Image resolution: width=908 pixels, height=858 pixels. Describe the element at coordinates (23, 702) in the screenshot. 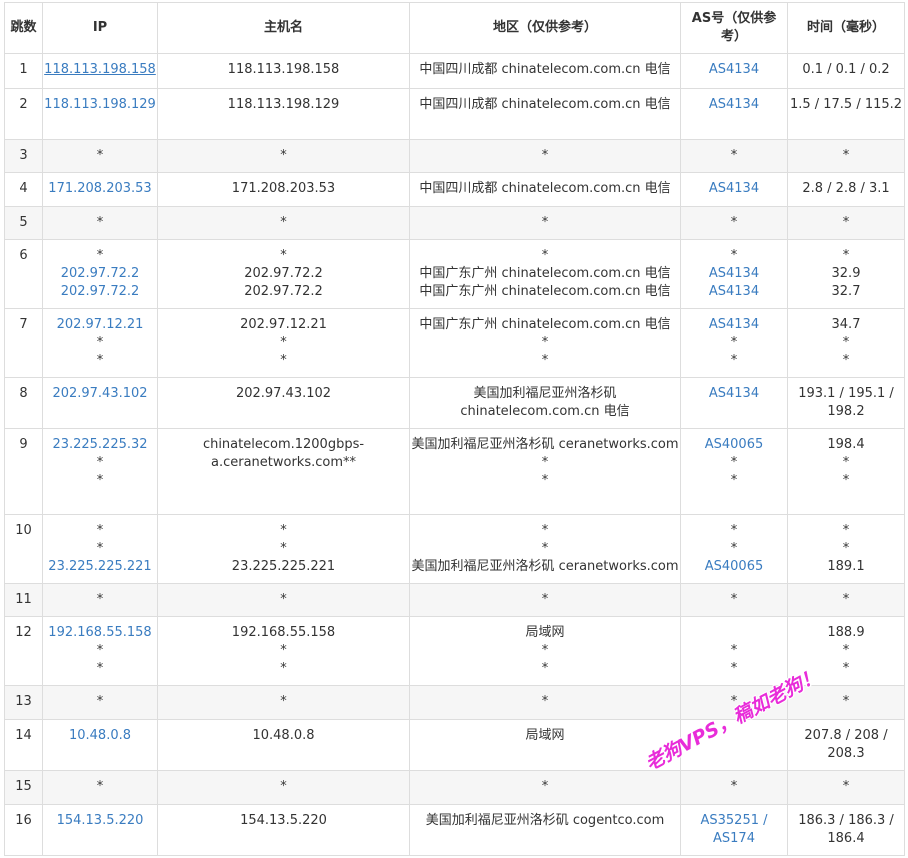

I see `hop-cell: 13` at that location.